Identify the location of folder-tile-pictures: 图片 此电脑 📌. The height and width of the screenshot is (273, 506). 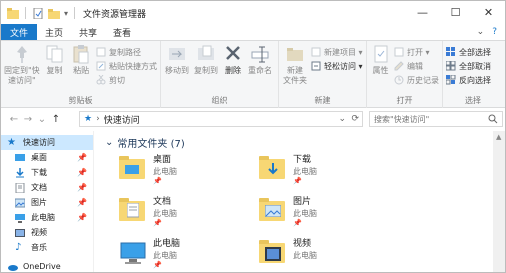
(288, 212).